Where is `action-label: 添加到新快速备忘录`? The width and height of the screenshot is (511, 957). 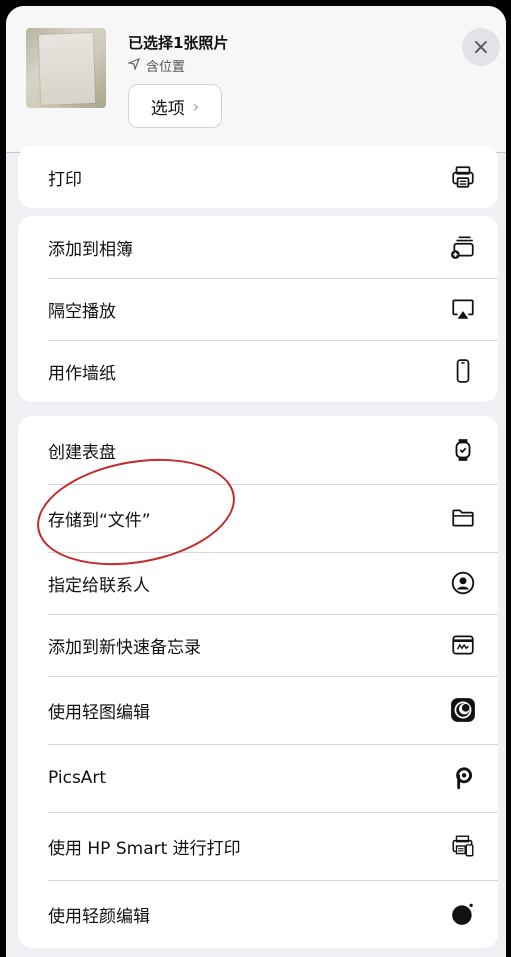
action-label: 添加到新快速备忘录 is located at coordinates (124, 647).